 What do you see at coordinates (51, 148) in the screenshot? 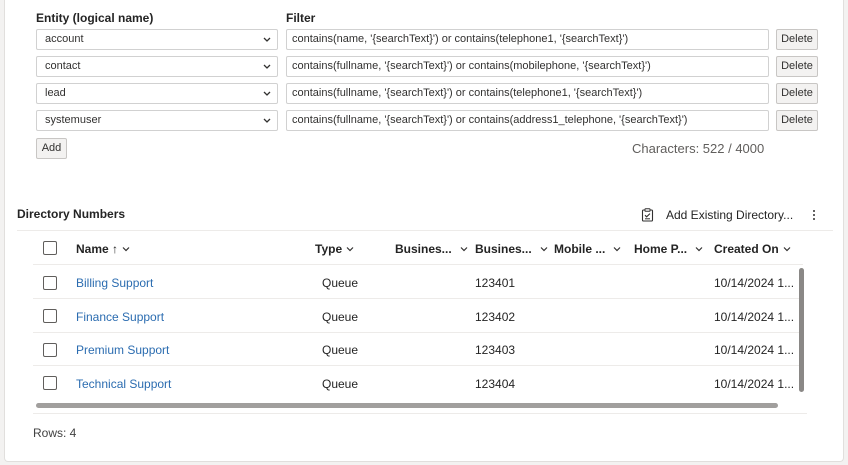
I see `add-row-button: Add` at bounding box center [51, 148].